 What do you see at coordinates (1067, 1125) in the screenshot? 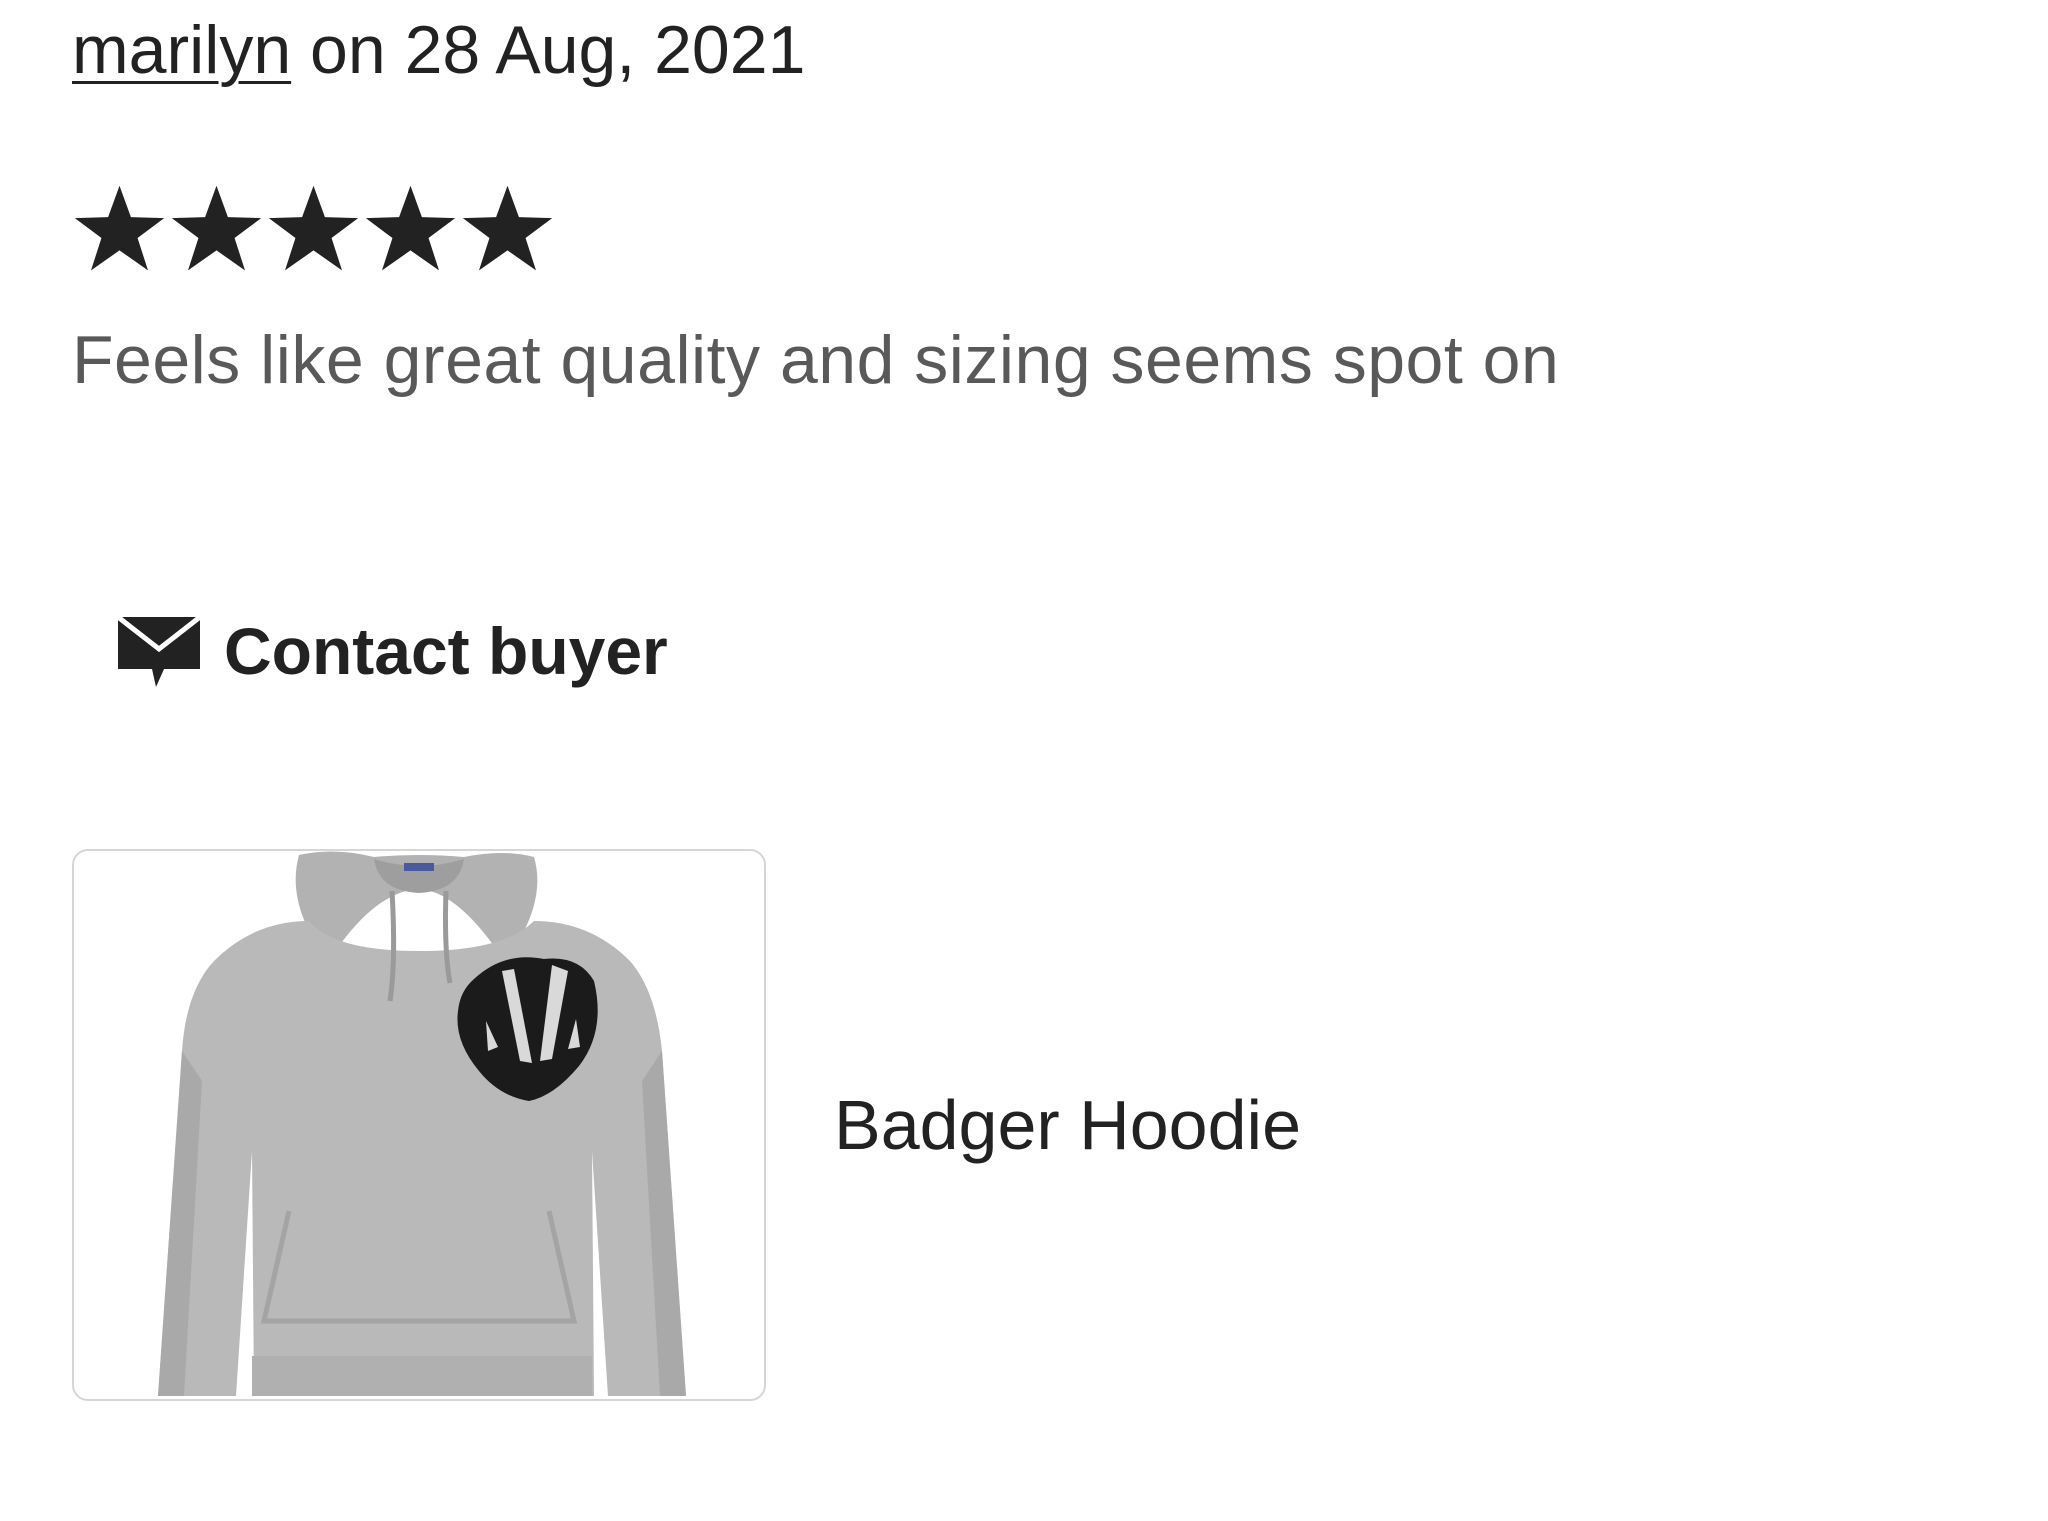
I see `listing-title-link: Badger Hoodie` at bounding box center [1067, 1125].